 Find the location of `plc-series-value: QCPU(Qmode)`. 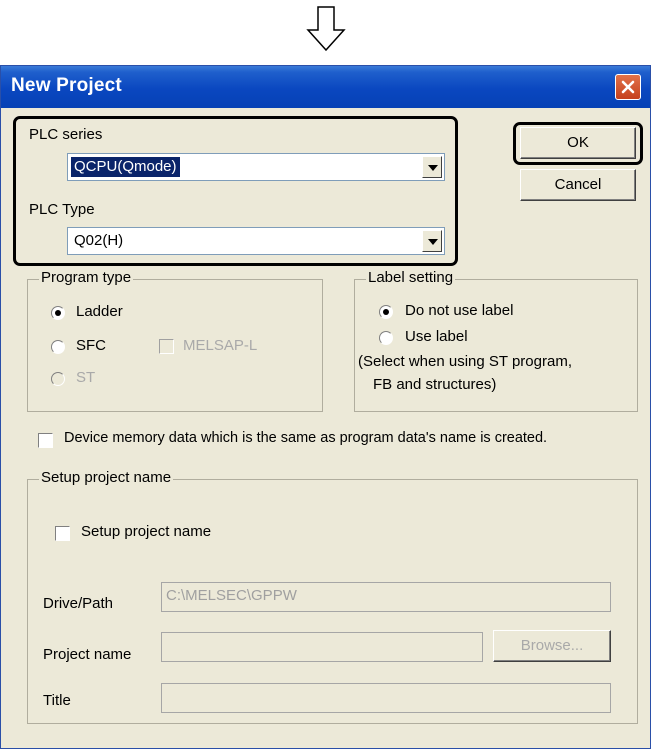

plc-series-value: QCPU(Qmode) is located at coordinates (125, 167).